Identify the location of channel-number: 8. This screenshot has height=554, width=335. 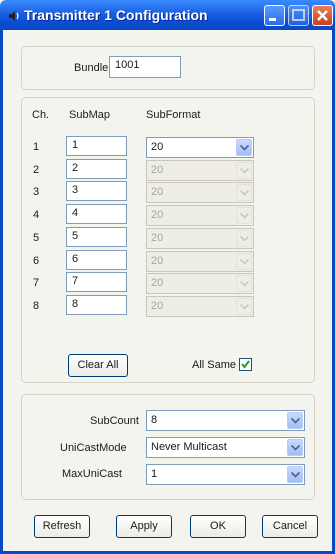
(36, 305).